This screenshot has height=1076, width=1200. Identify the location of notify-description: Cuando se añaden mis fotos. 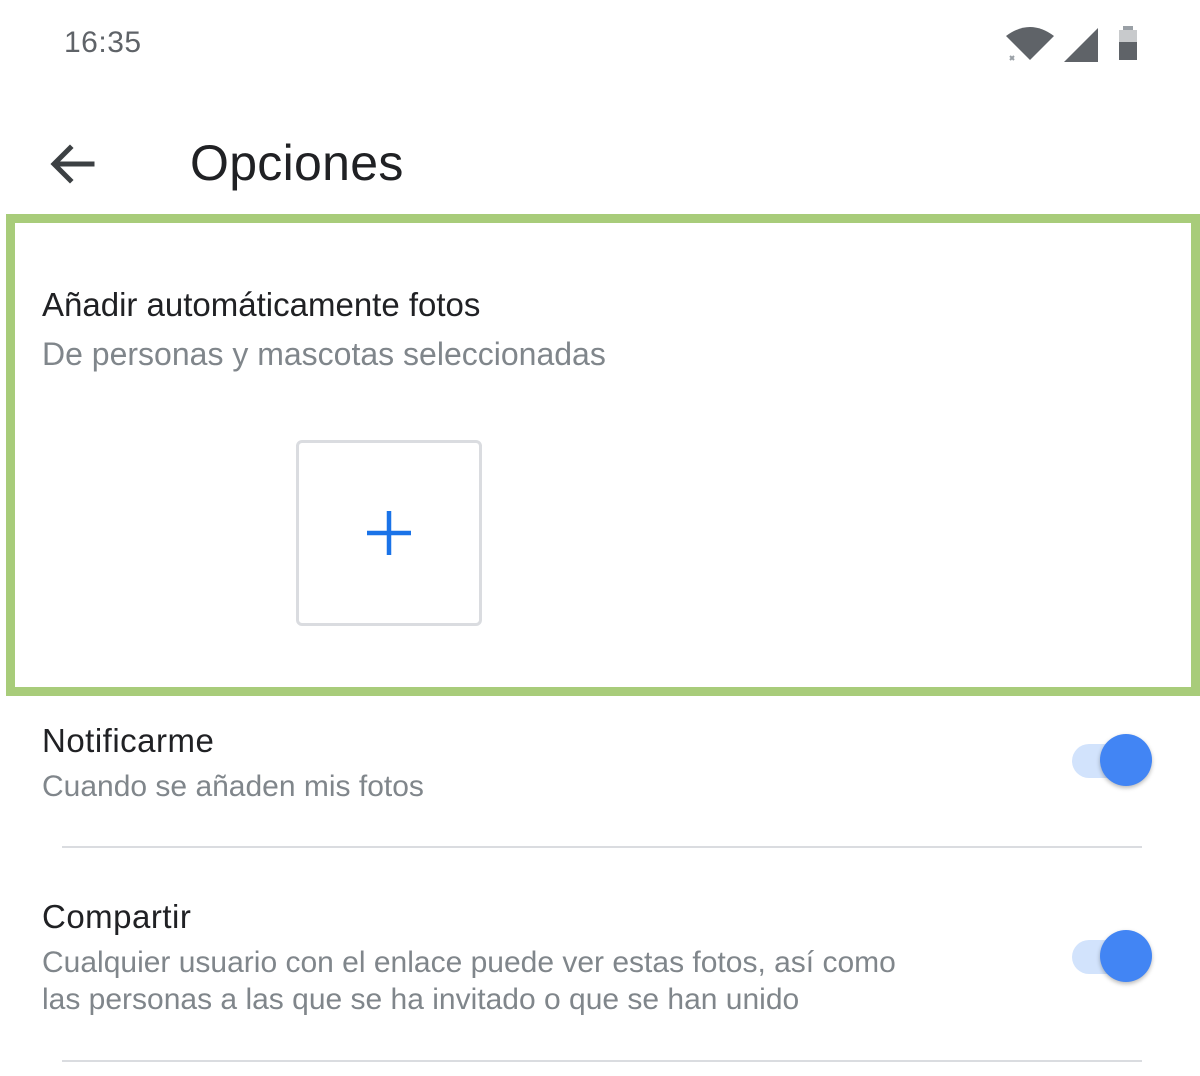
(233, 786).